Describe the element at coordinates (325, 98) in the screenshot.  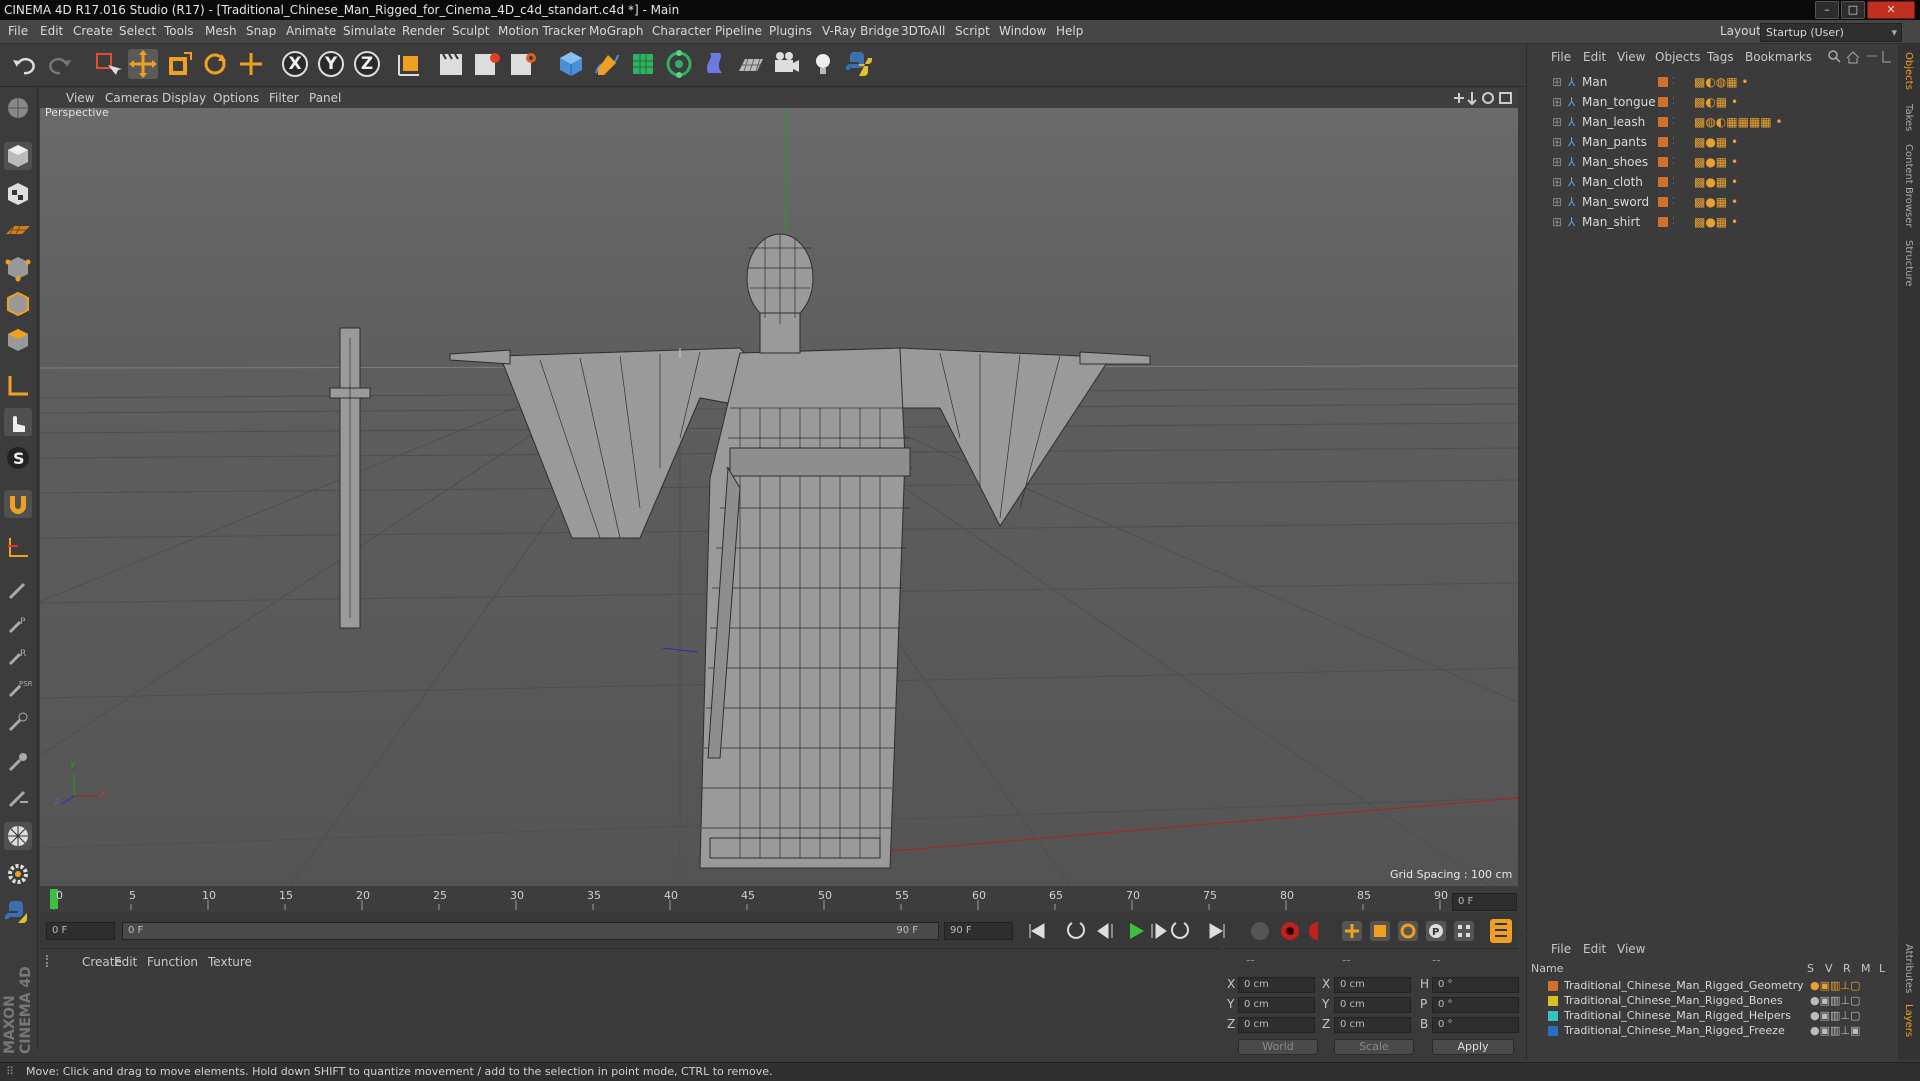
I see `viewport-menu-panel: Panel` at that location.